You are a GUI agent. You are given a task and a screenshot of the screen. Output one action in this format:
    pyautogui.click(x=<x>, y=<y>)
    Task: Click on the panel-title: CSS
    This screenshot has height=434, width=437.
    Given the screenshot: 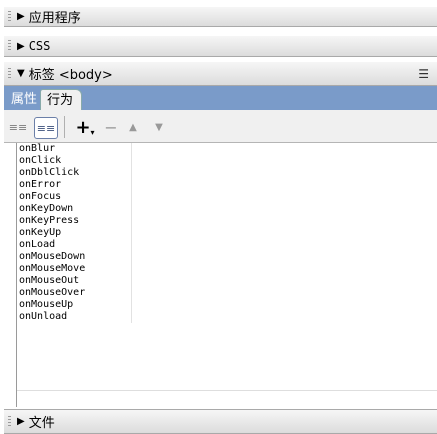 What is the action you would take?
    pyautogui.click(x=39, y=46)
    